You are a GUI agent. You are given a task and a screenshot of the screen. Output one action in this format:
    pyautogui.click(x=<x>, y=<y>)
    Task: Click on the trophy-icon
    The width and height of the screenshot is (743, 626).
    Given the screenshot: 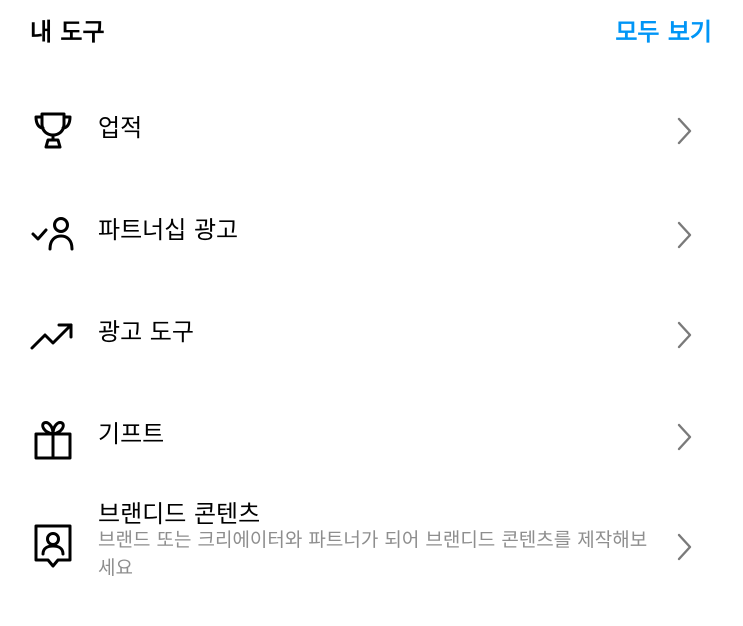 What is the action you would take?
    pyautogui.click(x=53, y=129)
    